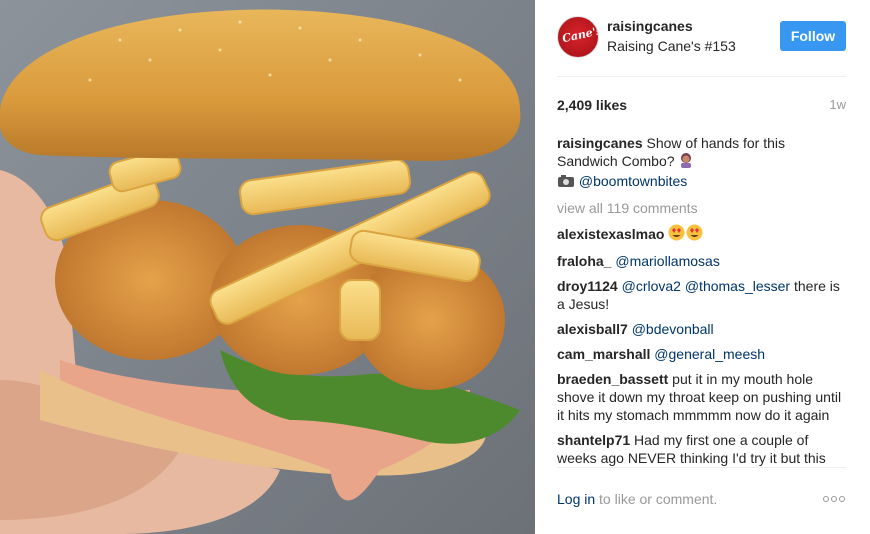  What do you see at coordinates (686, 162) in the screenshot?
I see `raised-hand-emoji-icon` at bounding box center [686, 162].